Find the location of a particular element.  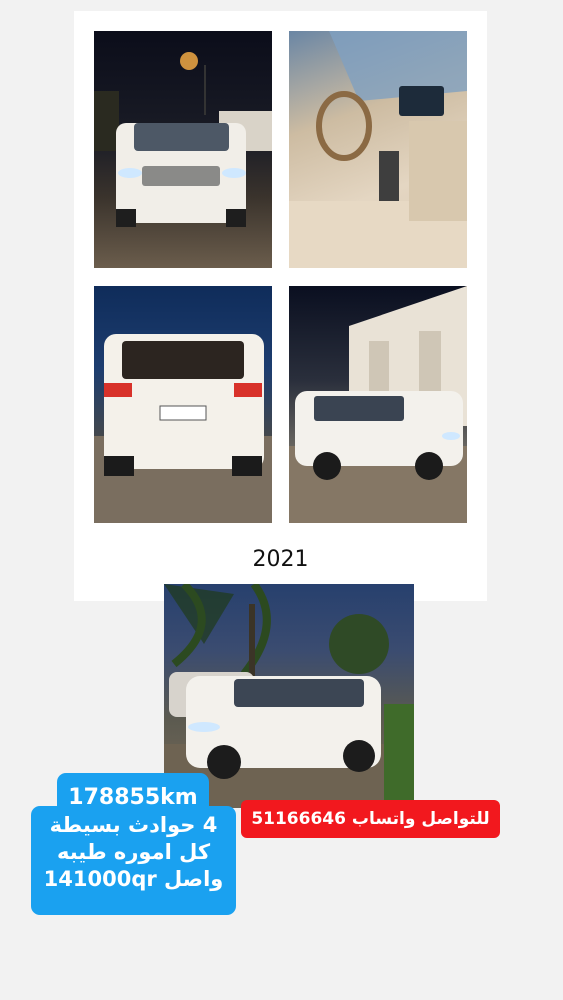

interior-illustration is located at coordinates (378, 149).